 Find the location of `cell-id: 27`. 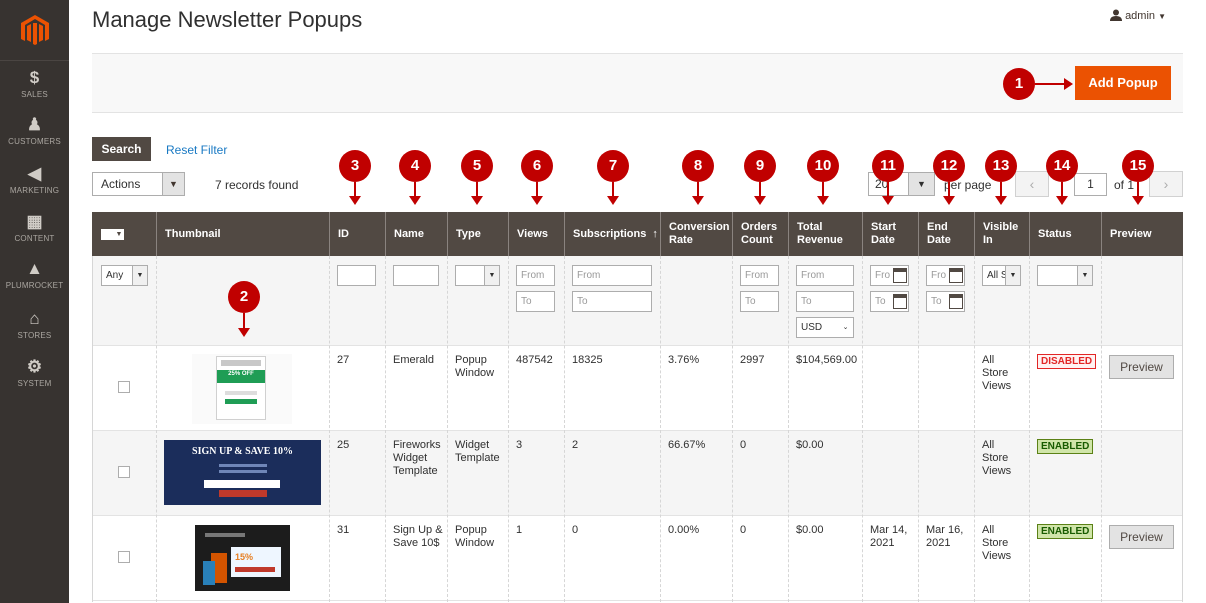

cell-id: 27 is located at coordinates (343, 360).